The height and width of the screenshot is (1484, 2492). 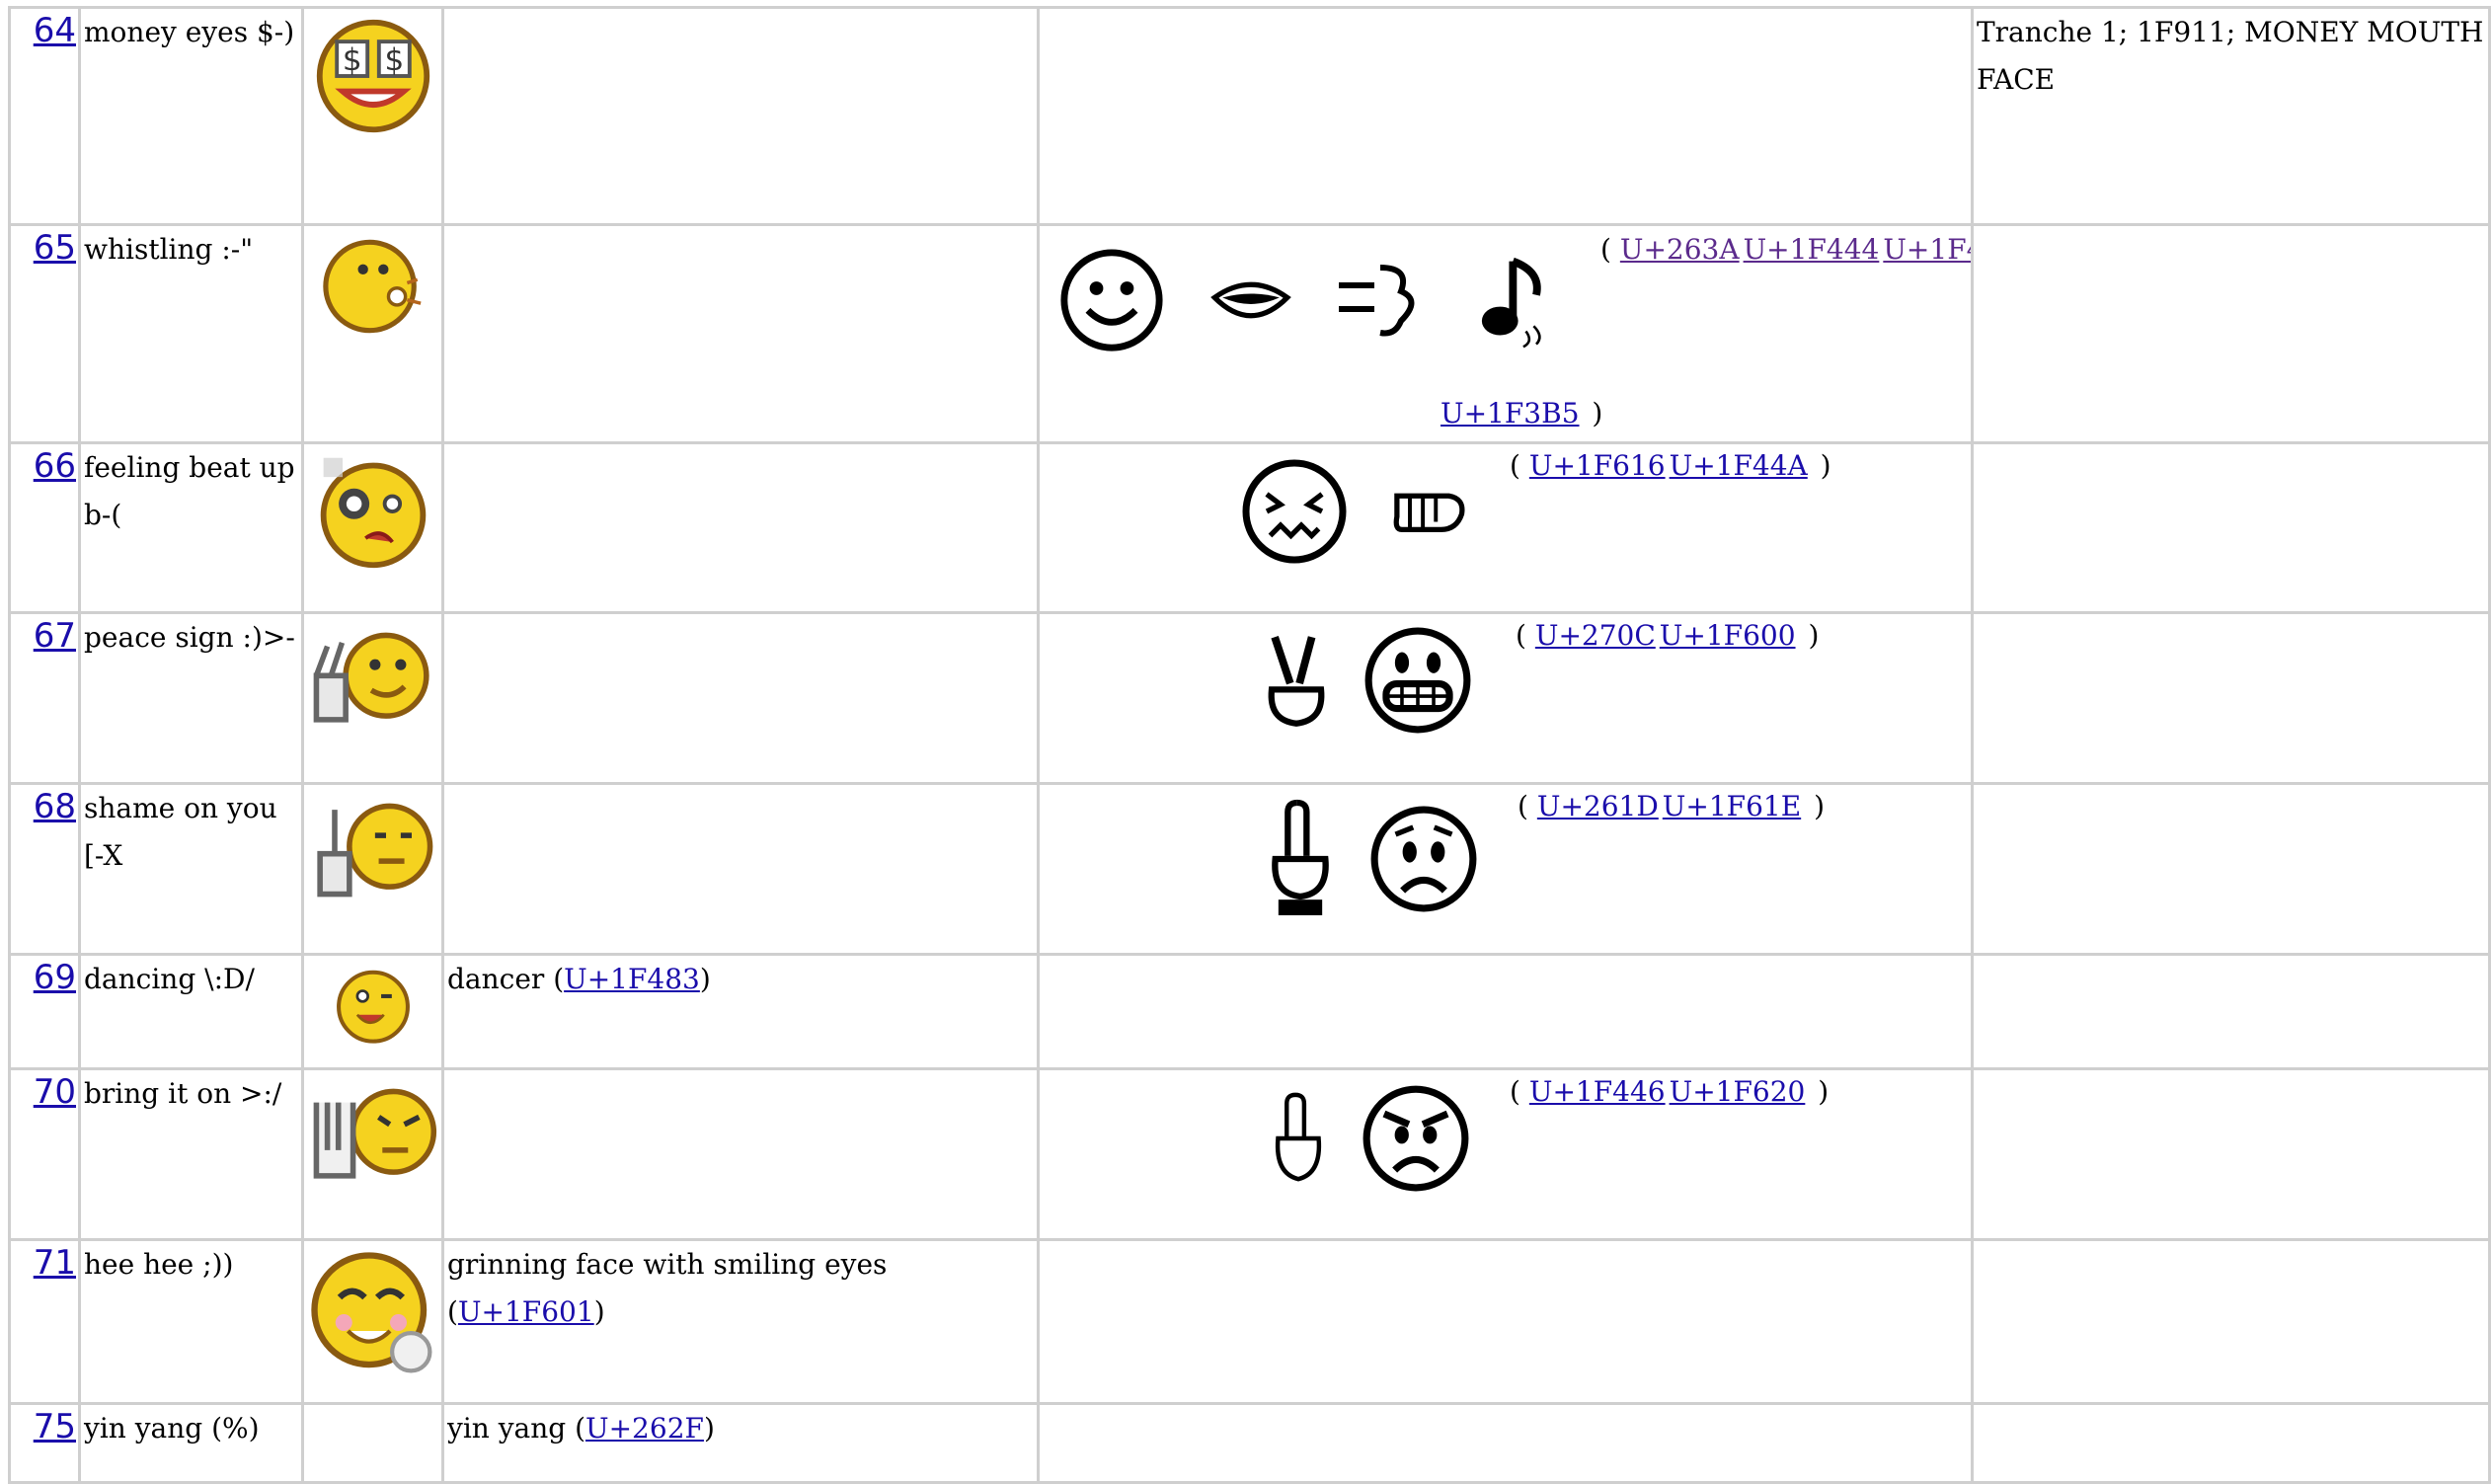 What do you see at coordinates (44, 334) in the screenshot?
I see `row-number-cell: 65` at bounding box center [44, 334].